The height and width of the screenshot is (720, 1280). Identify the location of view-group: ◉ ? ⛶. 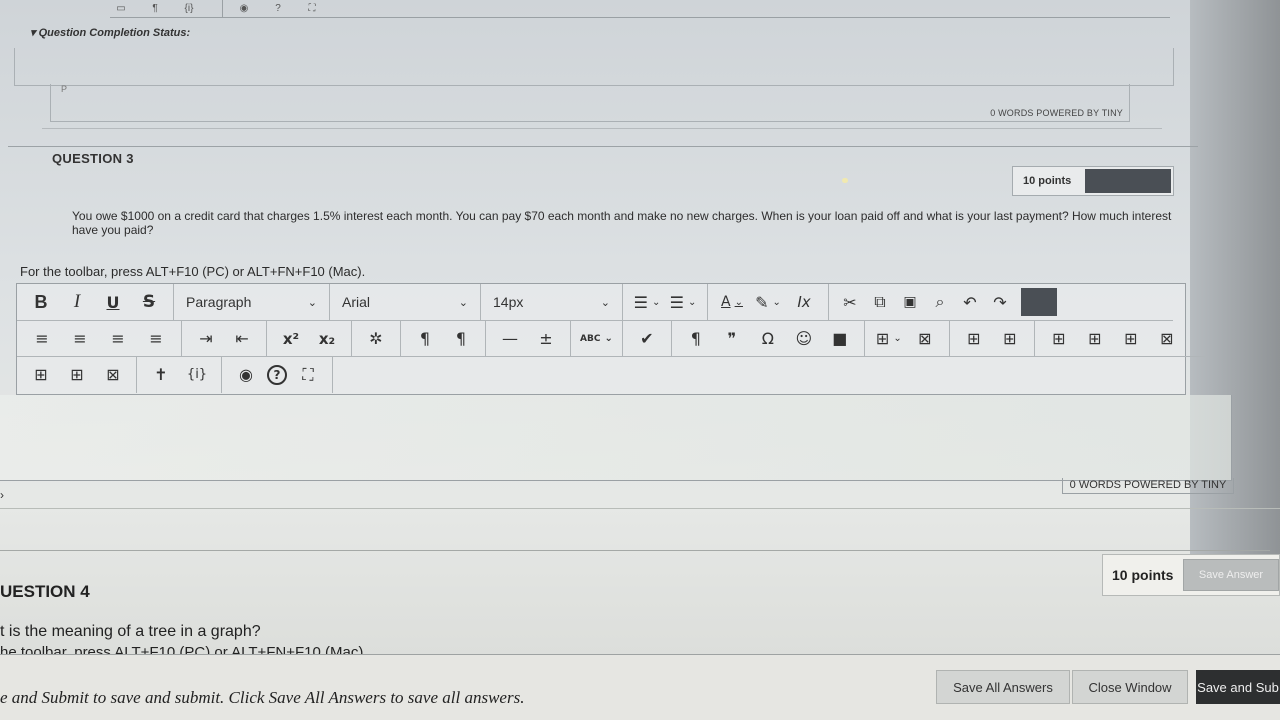
(277, 374).